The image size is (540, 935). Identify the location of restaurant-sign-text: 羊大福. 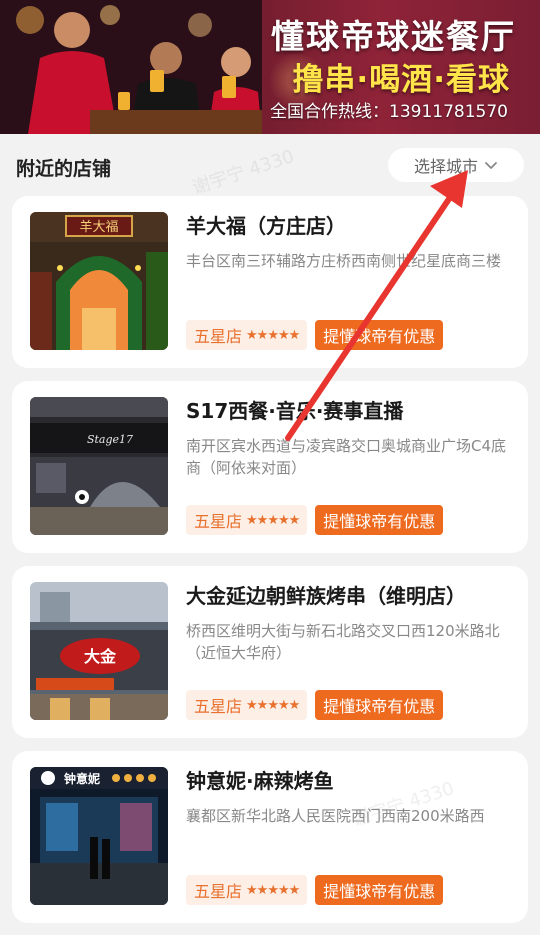
(98, 227).